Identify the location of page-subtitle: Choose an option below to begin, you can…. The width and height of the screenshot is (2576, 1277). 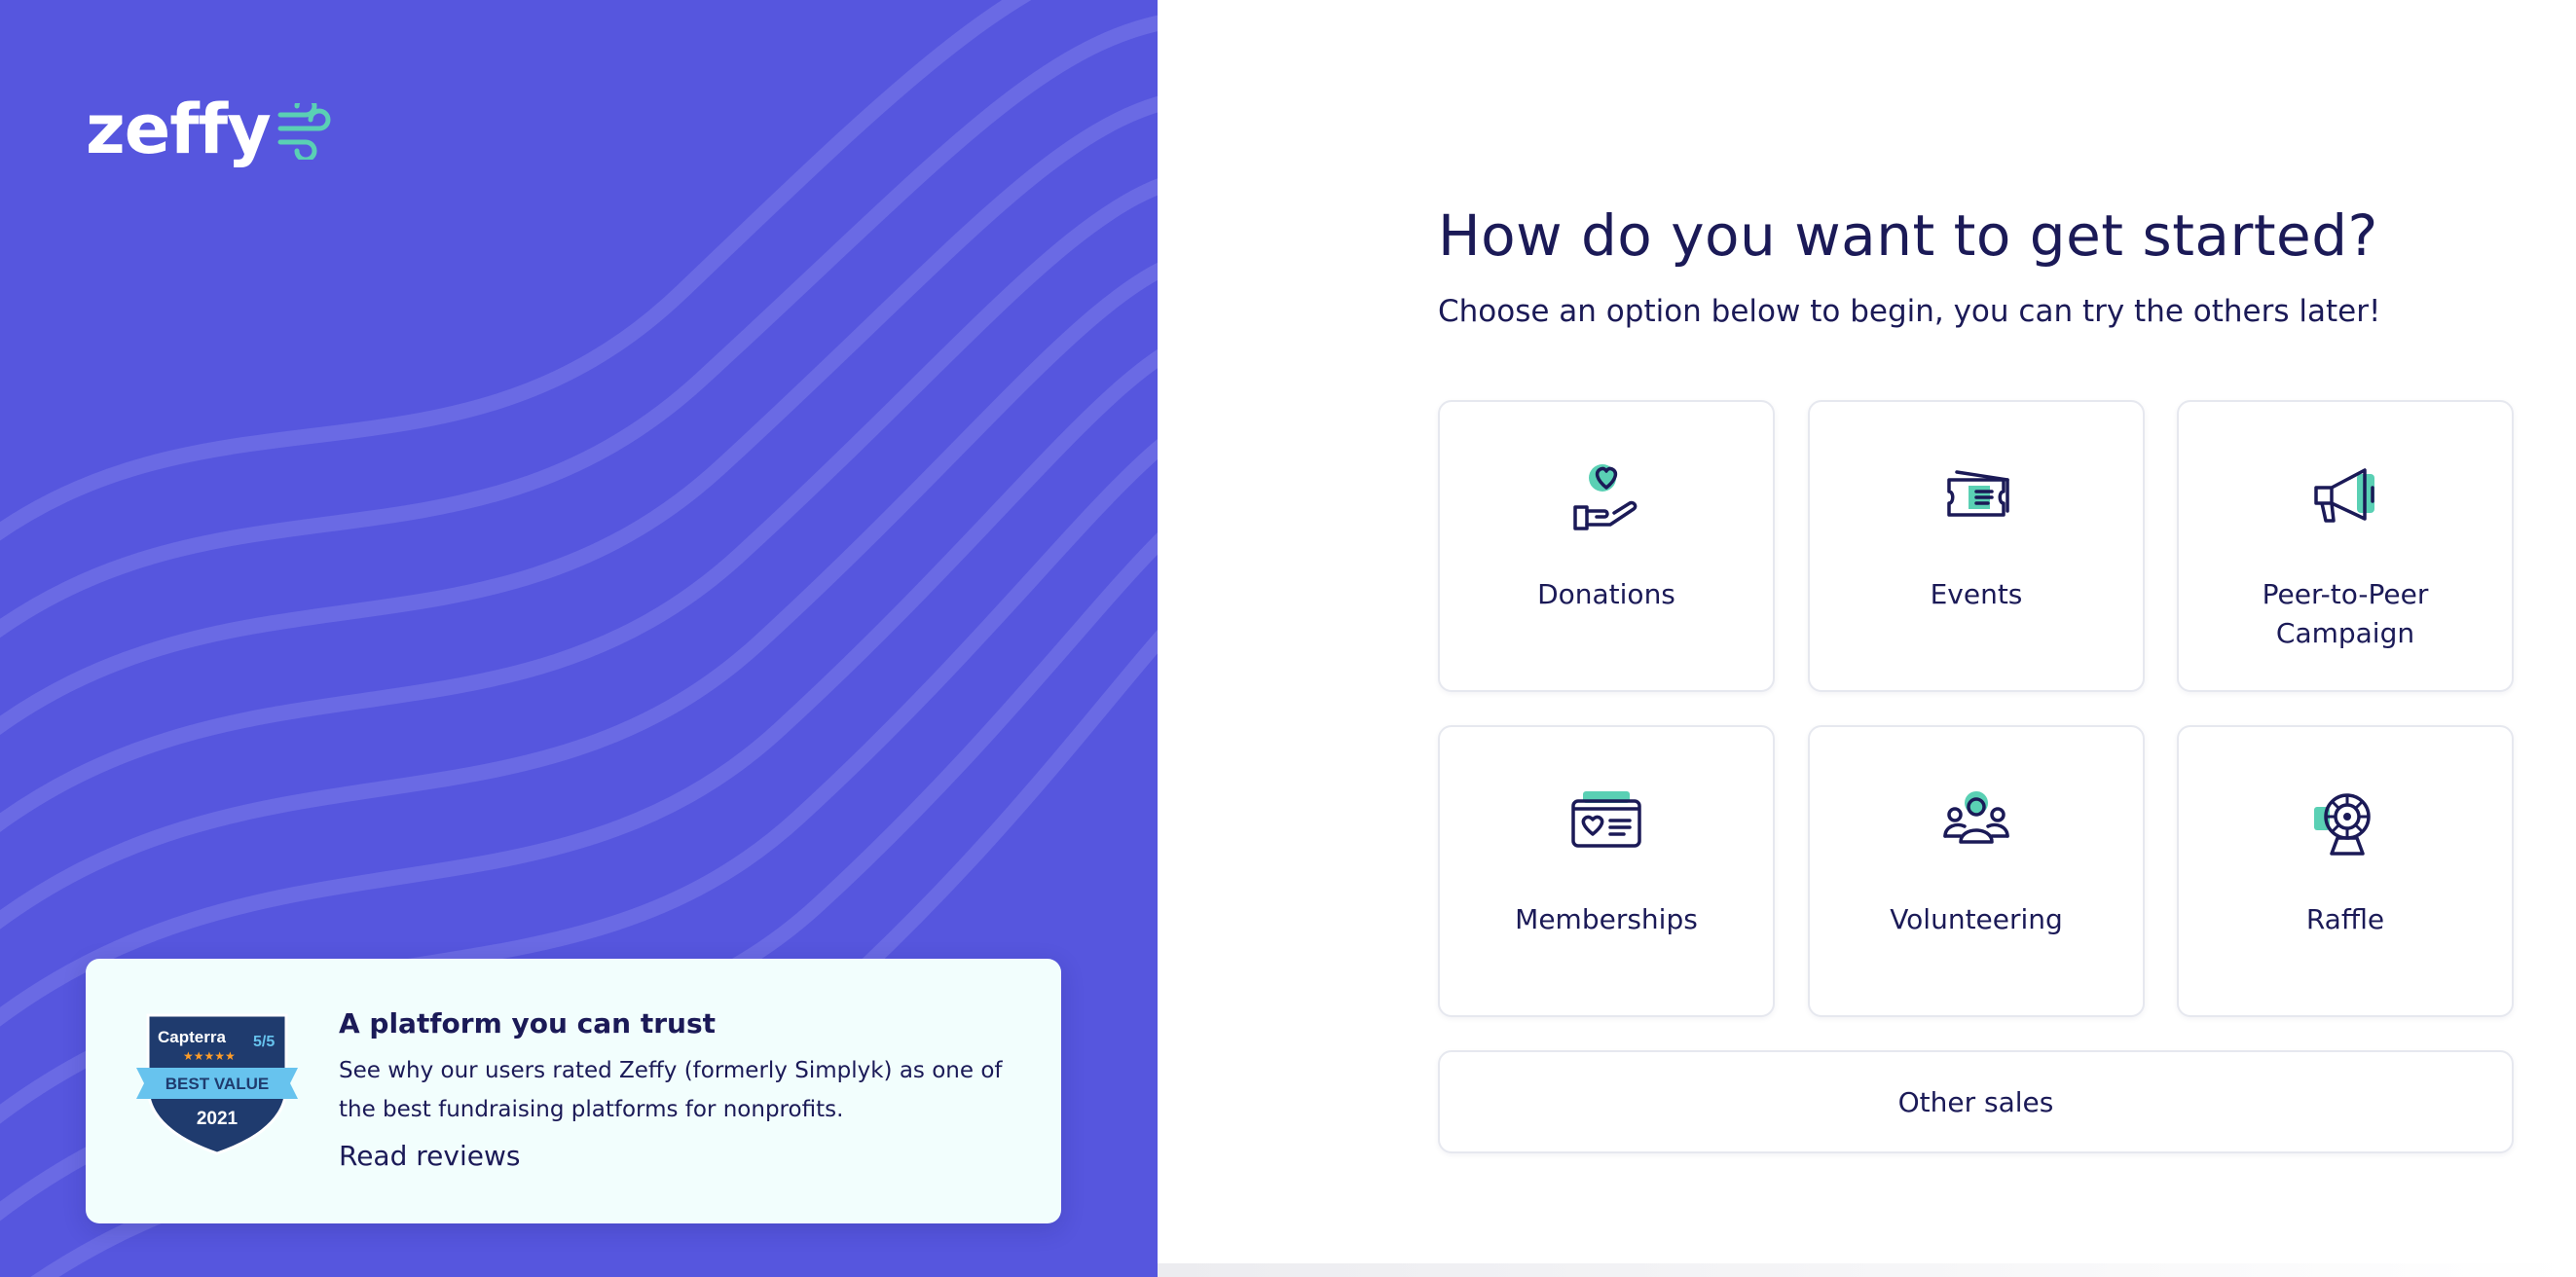
(1909, 311).